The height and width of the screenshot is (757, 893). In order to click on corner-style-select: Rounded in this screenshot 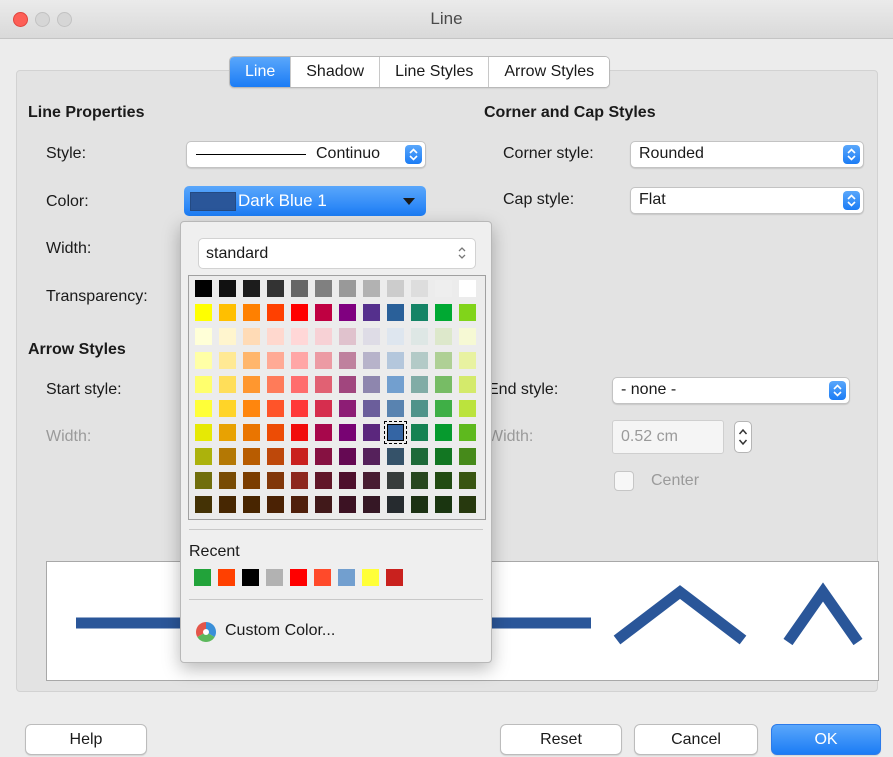, I will do `click(747, 154)`.